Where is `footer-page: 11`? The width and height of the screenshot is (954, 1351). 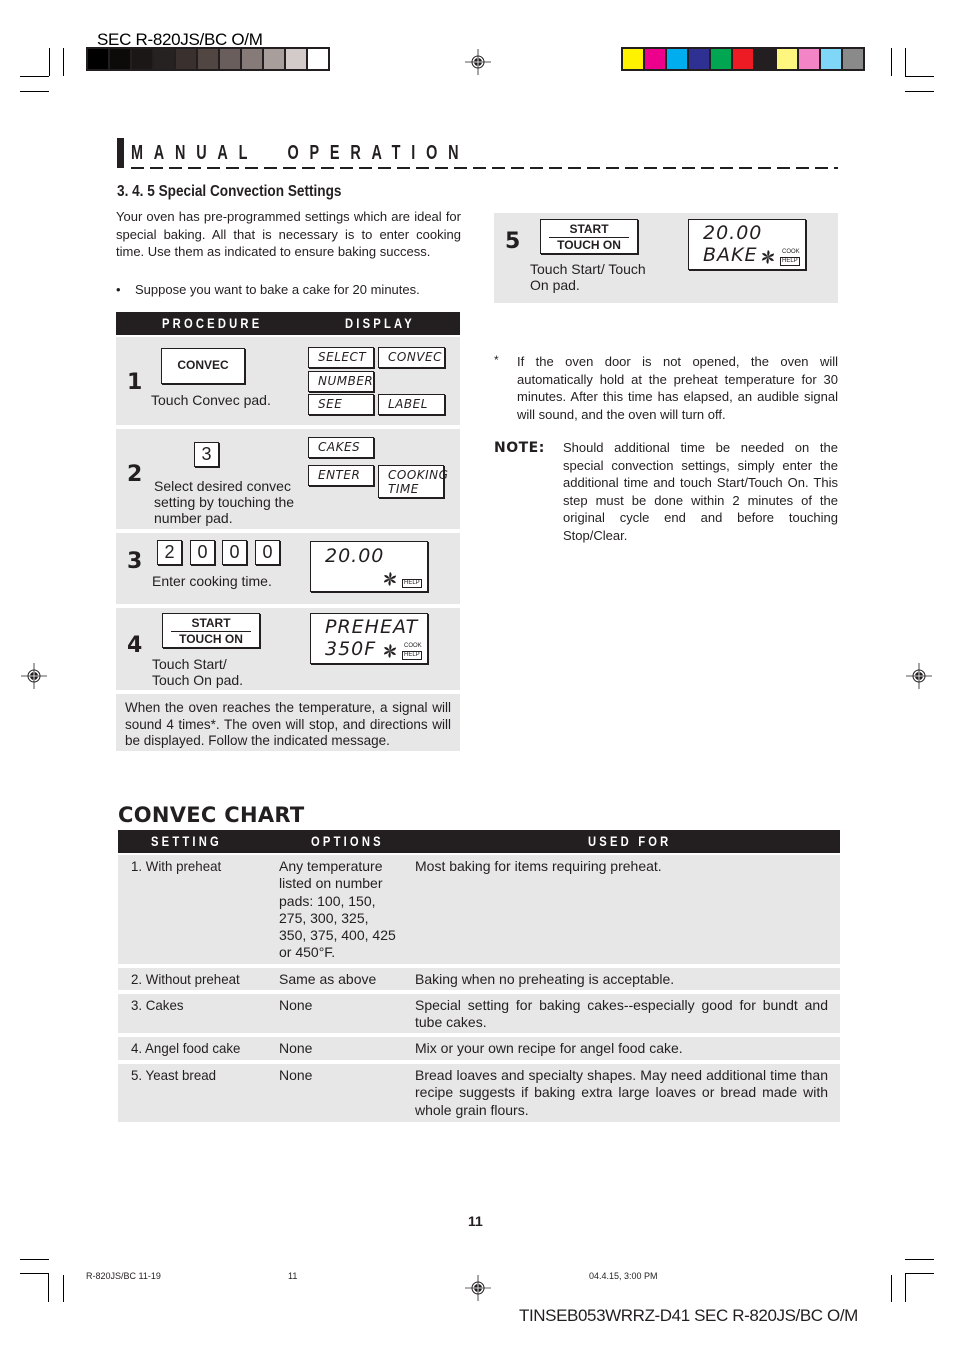 footer-page: 11 is located at coordinates (293, 1276).